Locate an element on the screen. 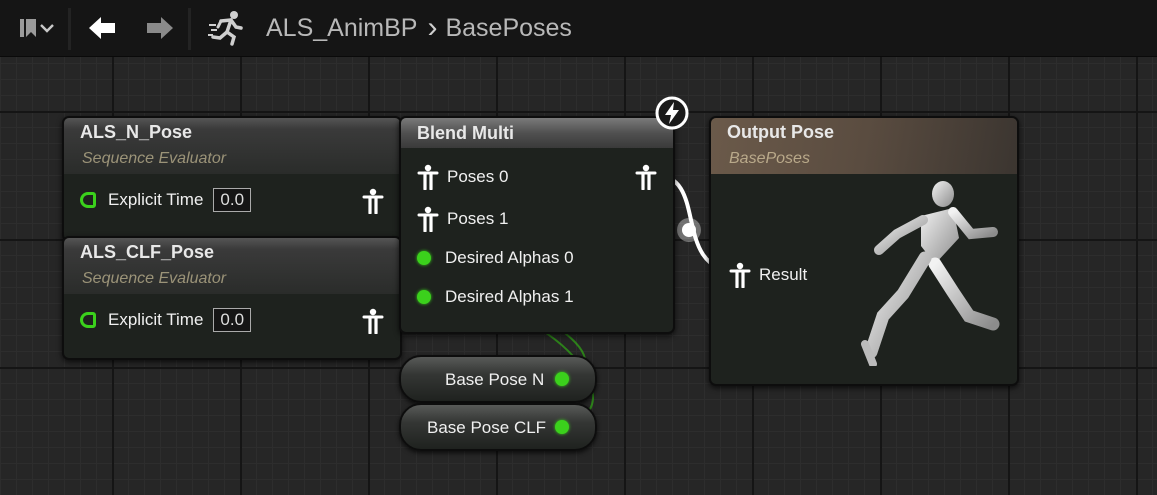  pin-label: Result is located at coordinates (783, 274).